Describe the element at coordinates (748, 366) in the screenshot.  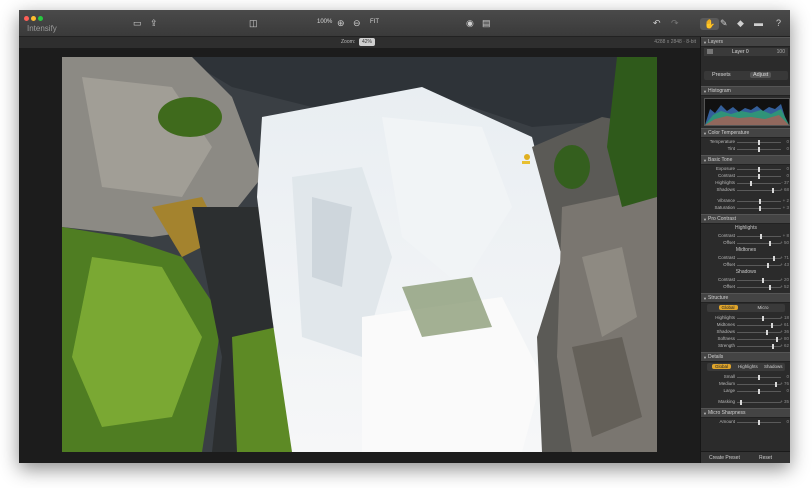
I see `segment-highlights: Highlights` at that location.